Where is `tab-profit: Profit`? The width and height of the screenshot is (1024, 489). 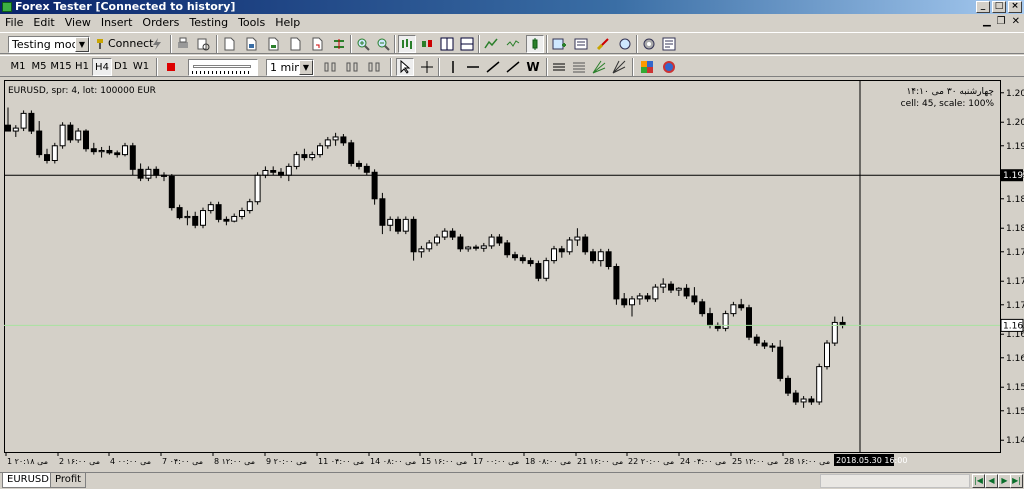
tab-profit: Profit is located at coordinates (68, 480).